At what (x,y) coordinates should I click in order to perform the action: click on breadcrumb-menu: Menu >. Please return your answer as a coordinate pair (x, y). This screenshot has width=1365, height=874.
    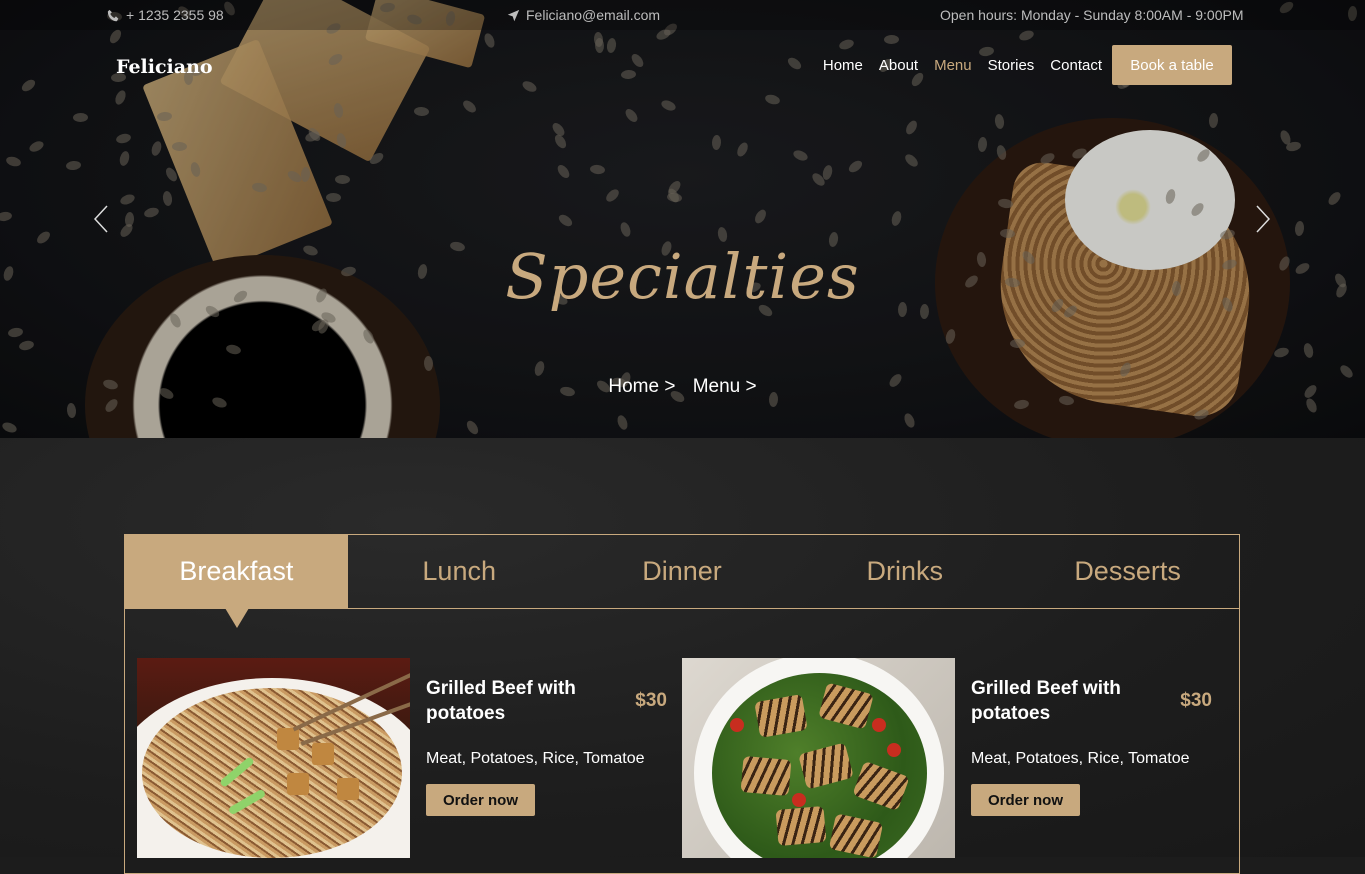
    Looking at the image, I should click on (725, 386).